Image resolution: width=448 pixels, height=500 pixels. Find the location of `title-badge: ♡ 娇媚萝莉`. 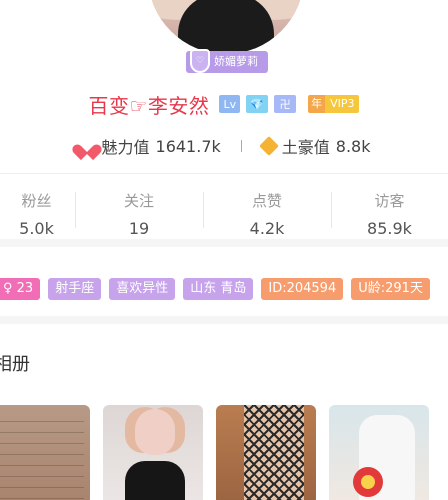

title-badge: ♡ 娇媚萝莉 is located at coordinates (227, 61).